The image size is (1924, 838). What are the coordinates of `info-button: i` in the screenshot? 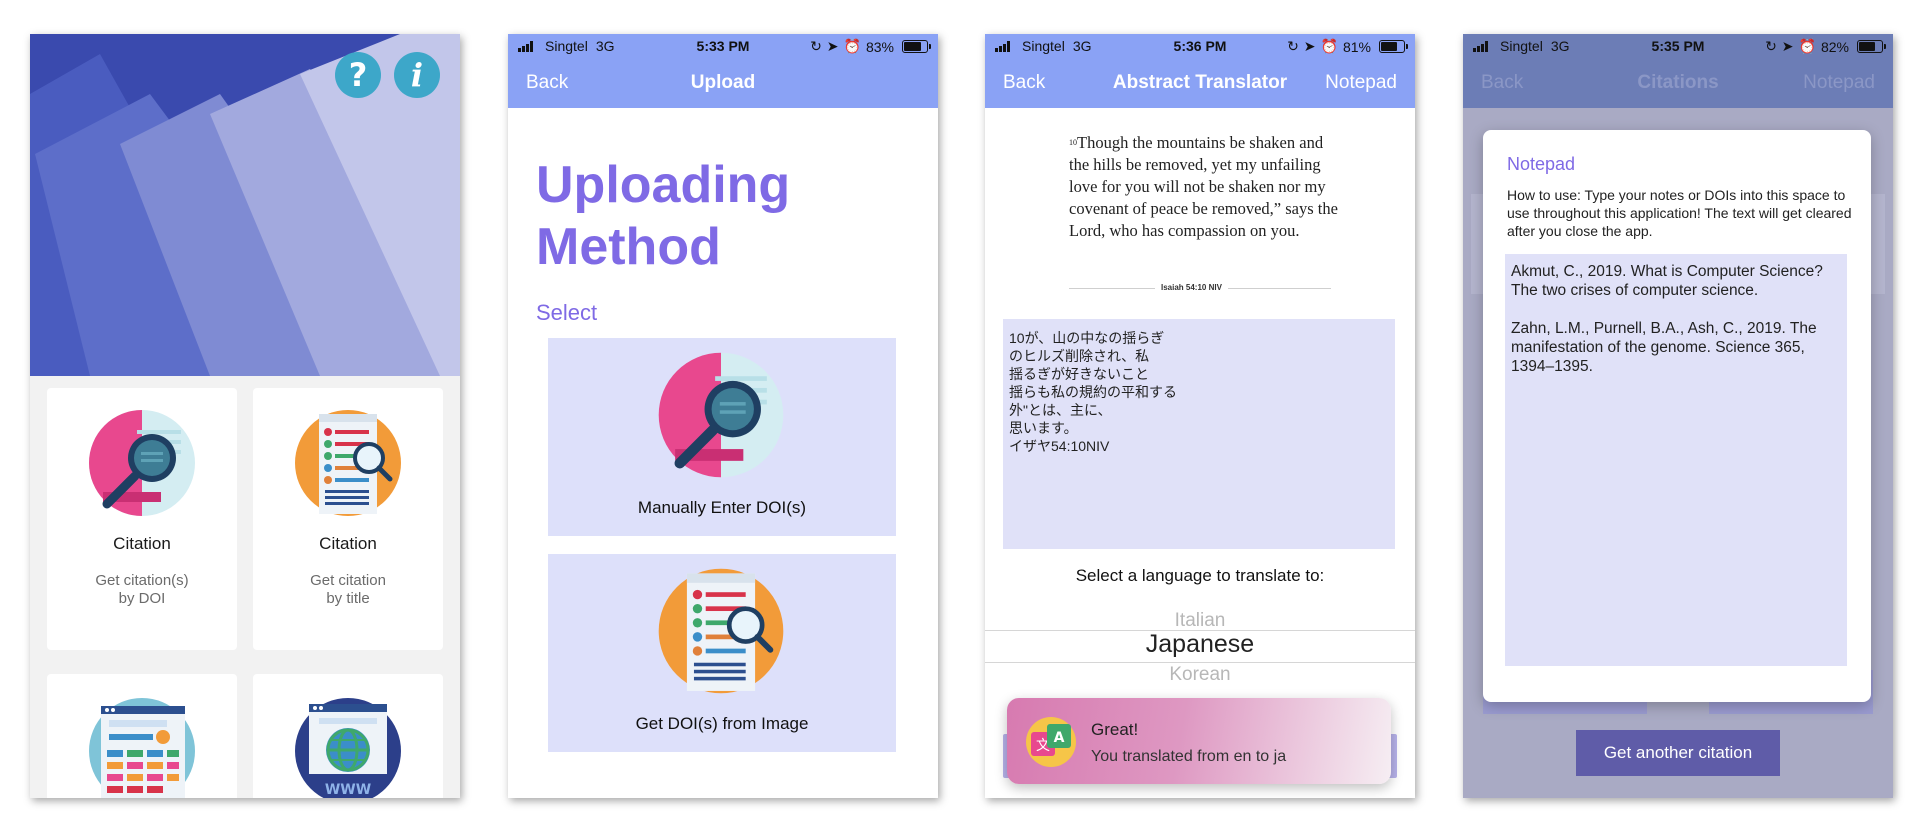 It's located at (417, 75).